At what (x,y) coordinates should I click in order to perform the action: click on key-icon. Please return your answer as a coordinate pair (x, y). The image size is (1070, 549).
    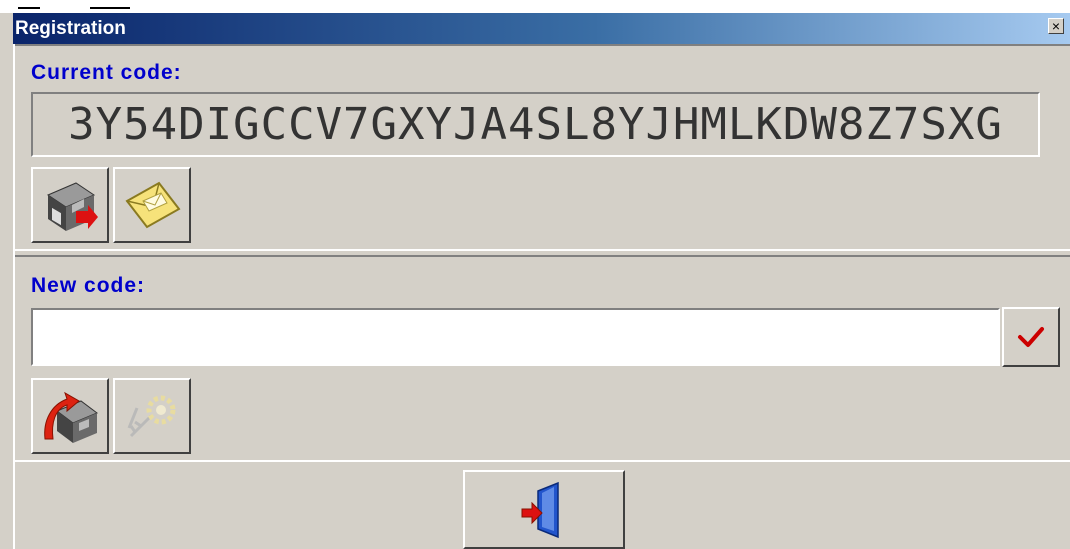
    Looking at the image, I should click on (151, 416).